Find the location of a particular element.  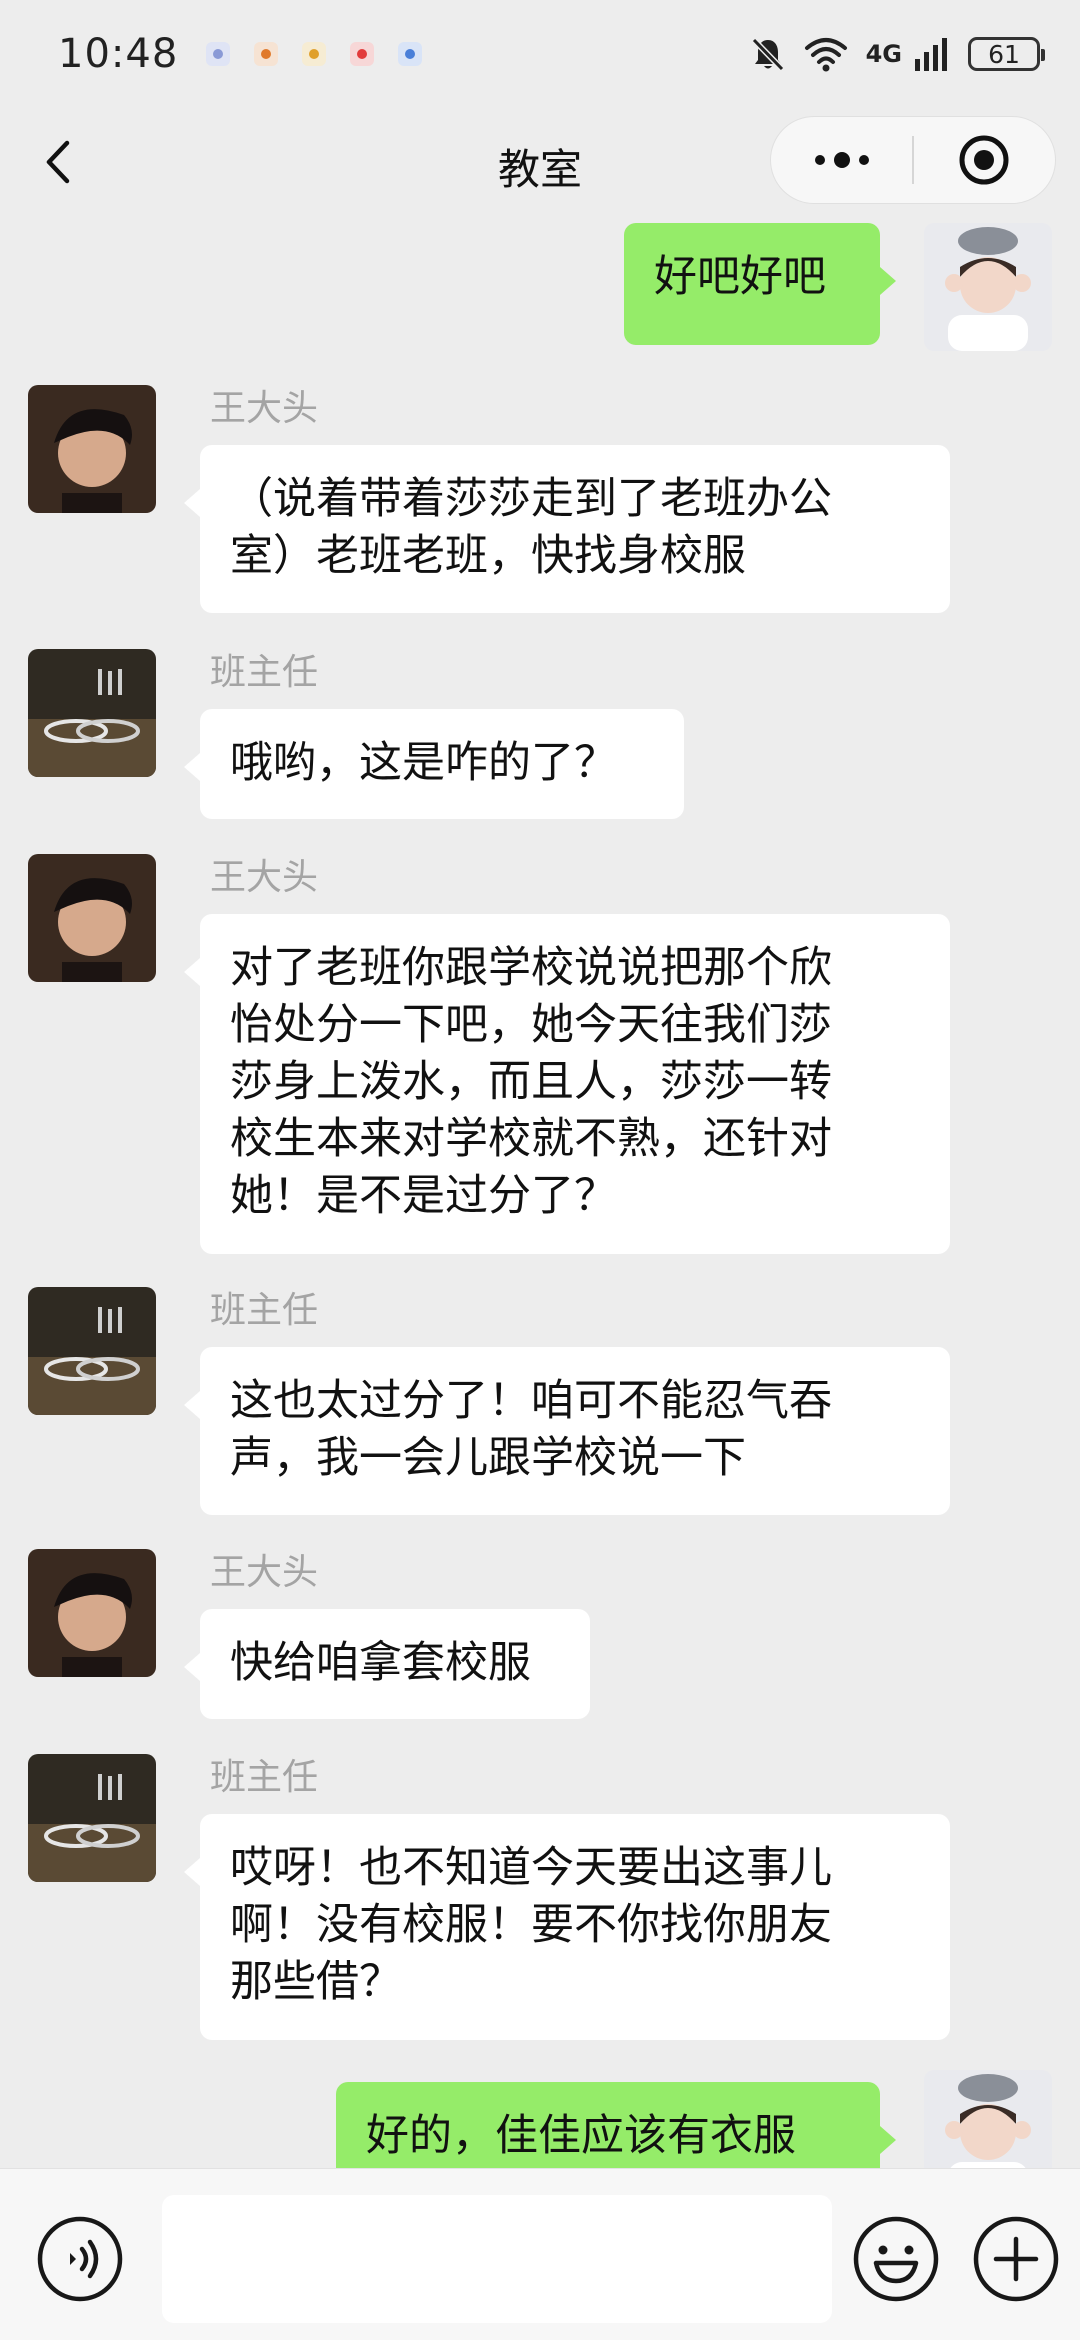

close-button is located at coordinates (984, 160).